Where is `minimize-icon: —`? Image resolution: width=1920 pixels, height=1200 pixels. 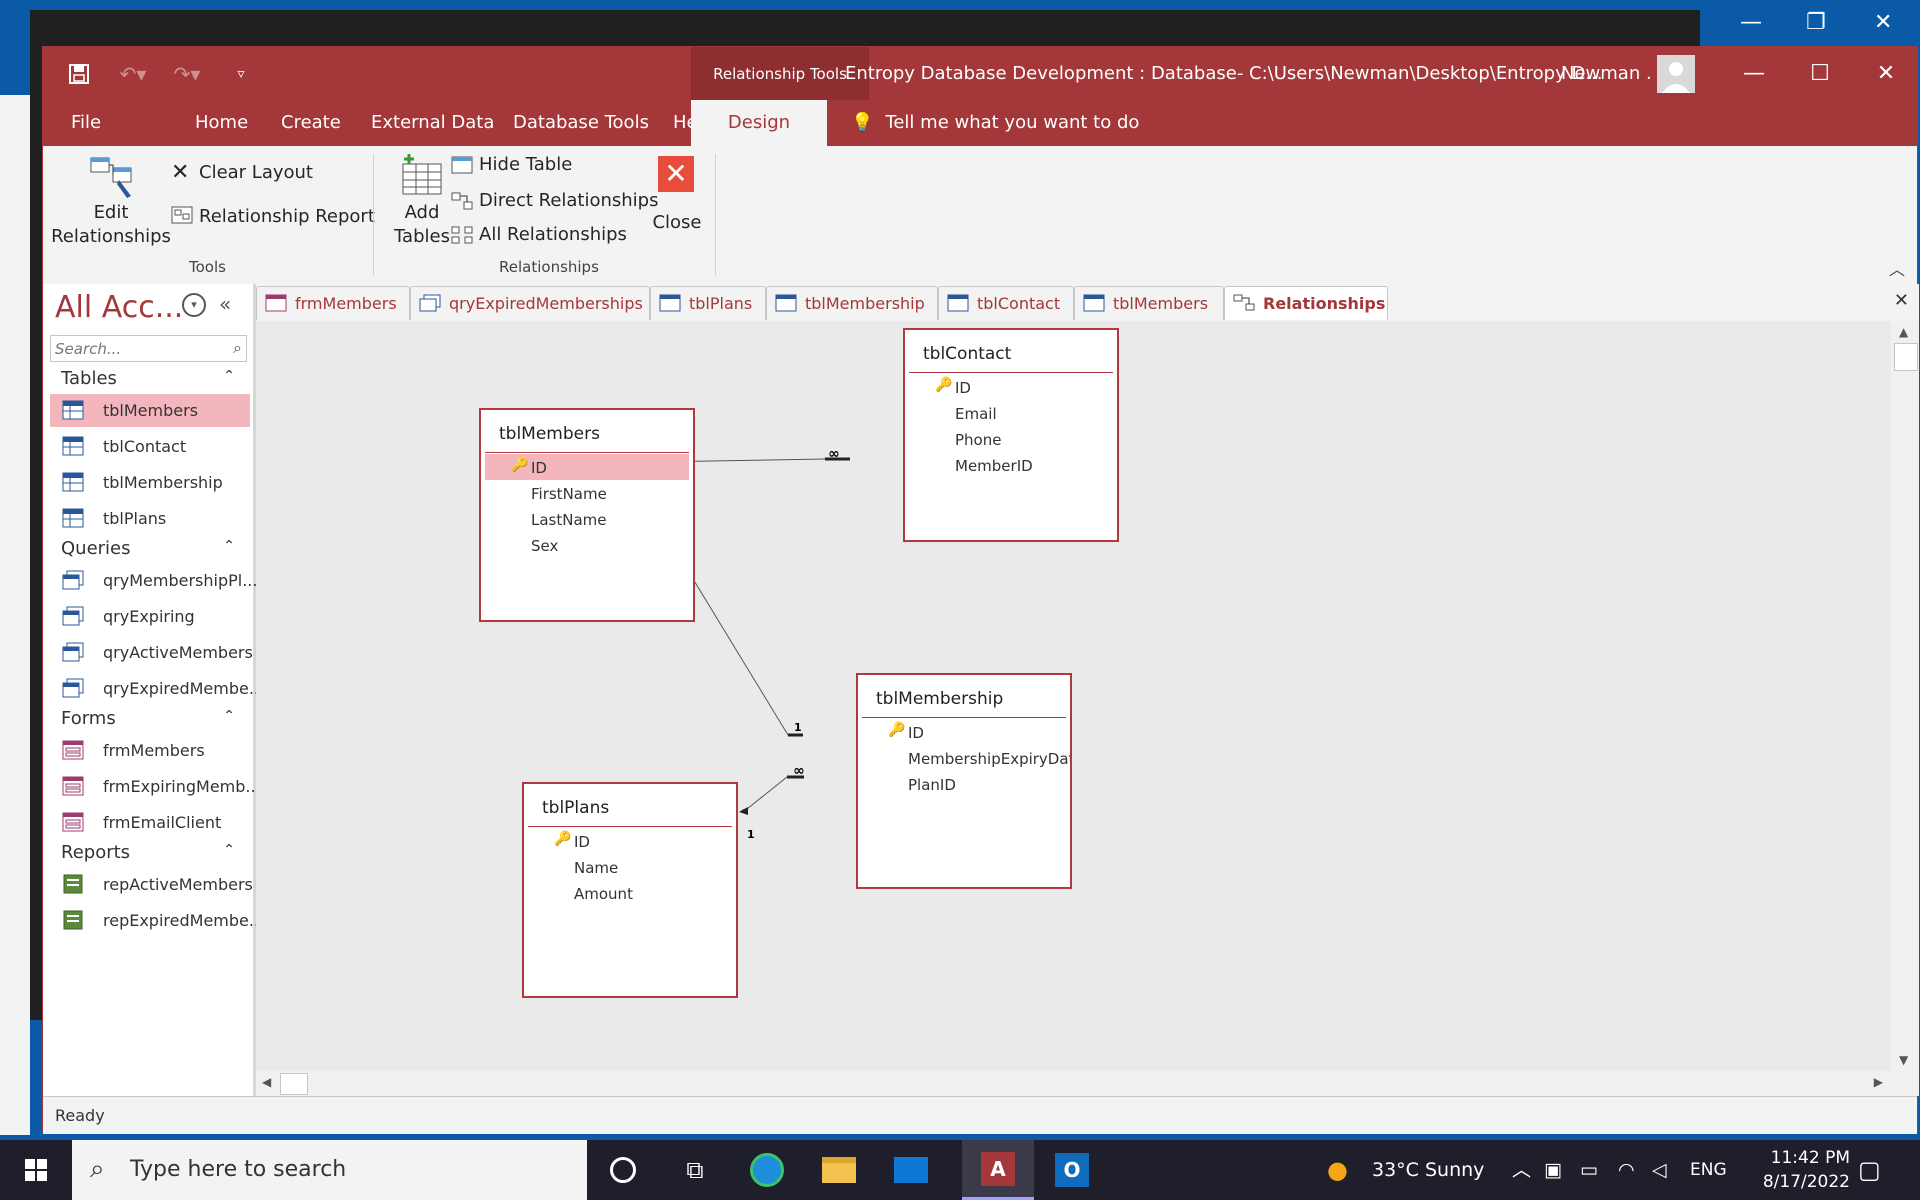
minimize-icon: — is located at coordinates (1754, 73).